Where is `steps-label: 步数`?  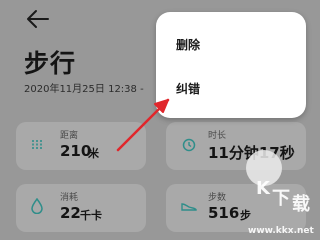
steps-label: 步数 is located at coordinates (217, 198).